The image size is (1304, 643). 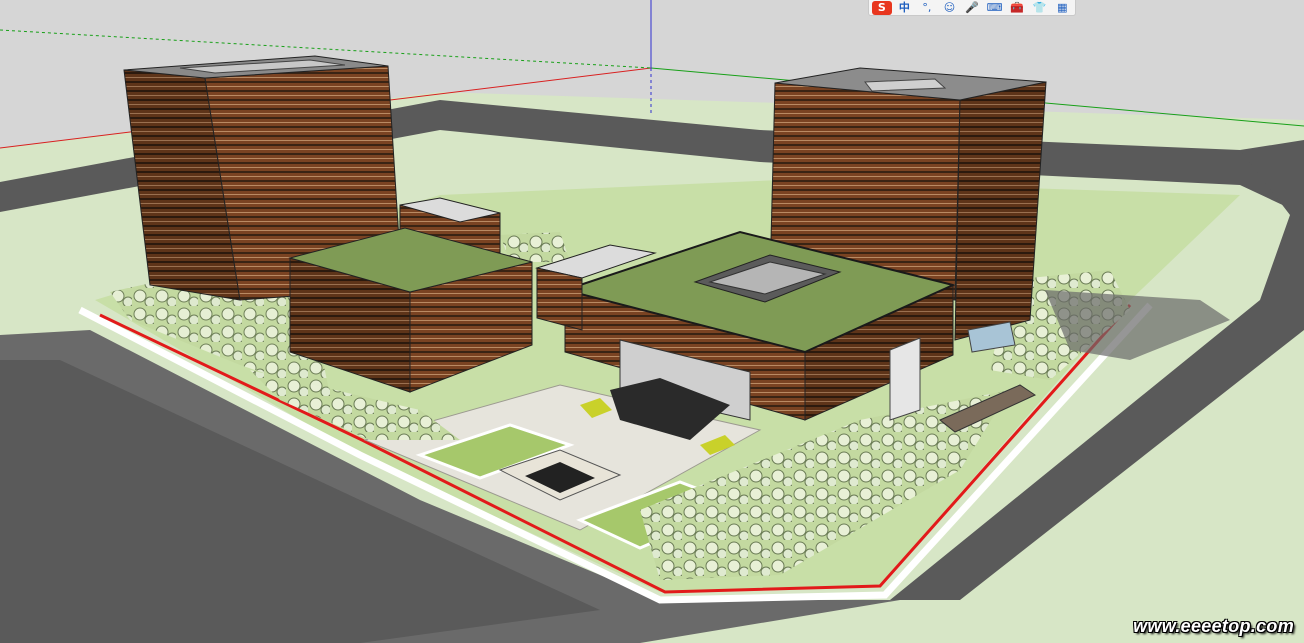 What do you see at coordinates (927, 8) in the screenshot?
I see `punctuation-icon: °,` at bounding box center [927, 8].